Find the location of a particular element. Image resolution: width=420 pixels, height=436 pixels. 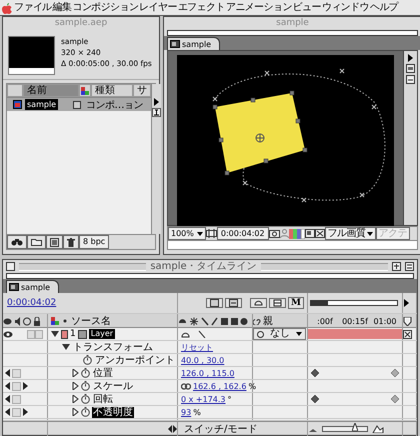

layer-shape is located at coordinates (260, 133).